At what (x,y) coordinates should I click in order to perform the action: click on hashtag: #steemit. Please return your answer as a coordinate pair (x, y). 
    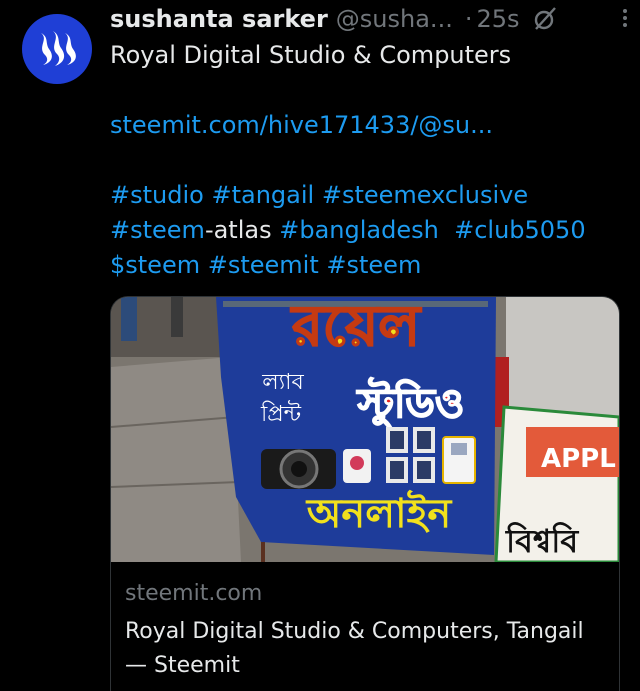
    Looking at the image, I should click on (263, 265).